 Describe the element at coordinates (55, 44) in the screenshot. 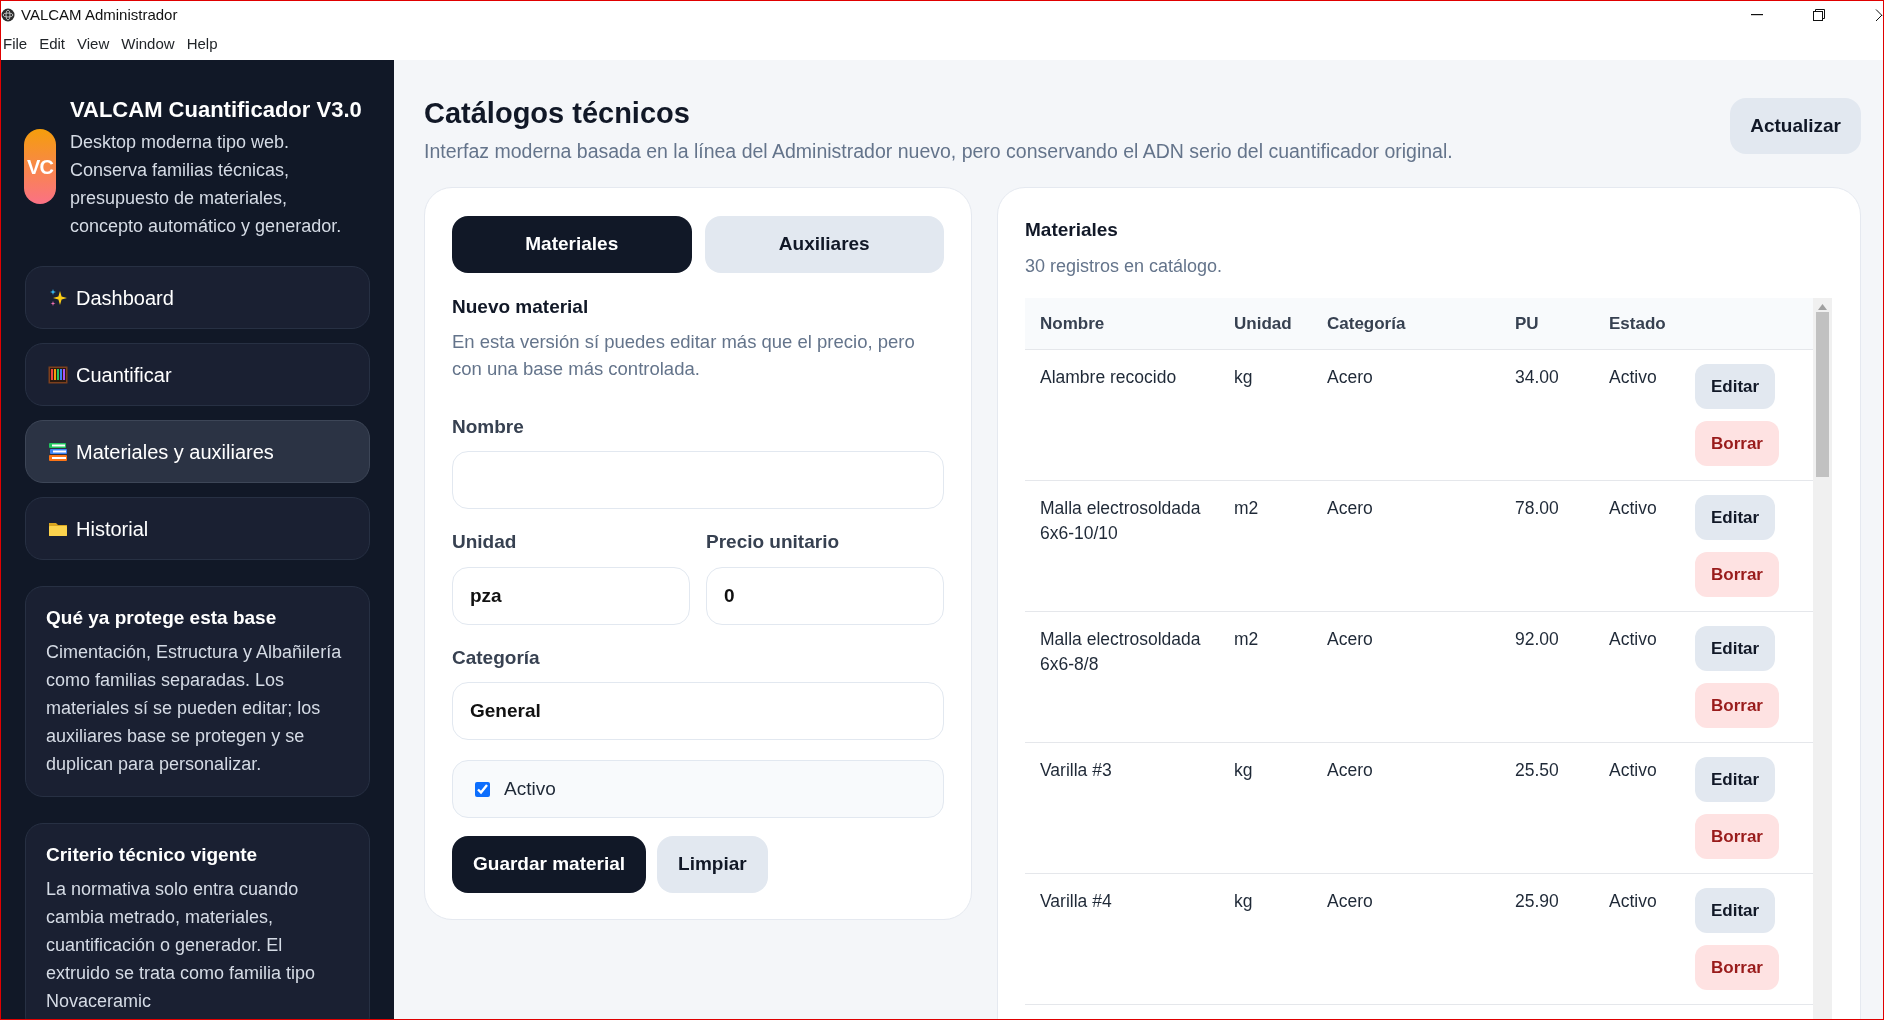

I see `menu-item: Edit` at that location.